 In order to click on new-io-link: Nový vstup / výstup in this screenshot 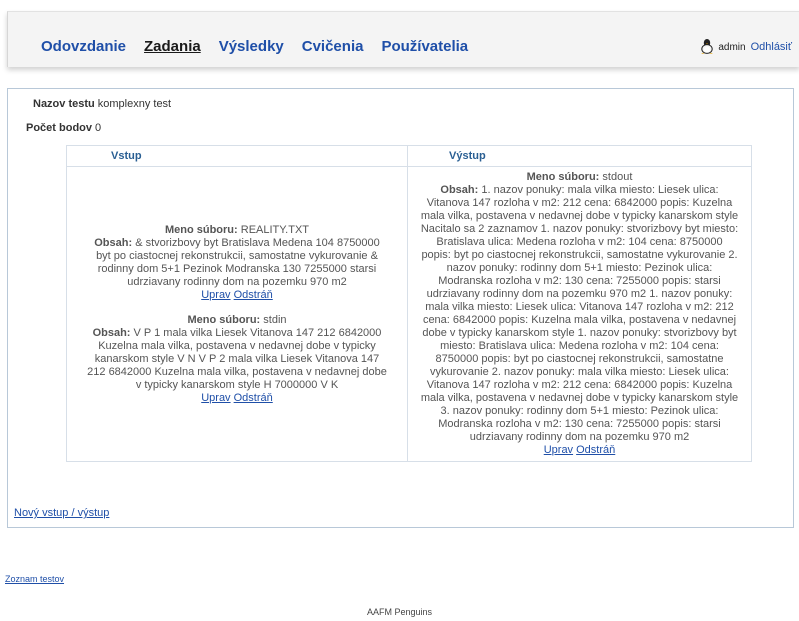, I will do `click(61, 513)`.